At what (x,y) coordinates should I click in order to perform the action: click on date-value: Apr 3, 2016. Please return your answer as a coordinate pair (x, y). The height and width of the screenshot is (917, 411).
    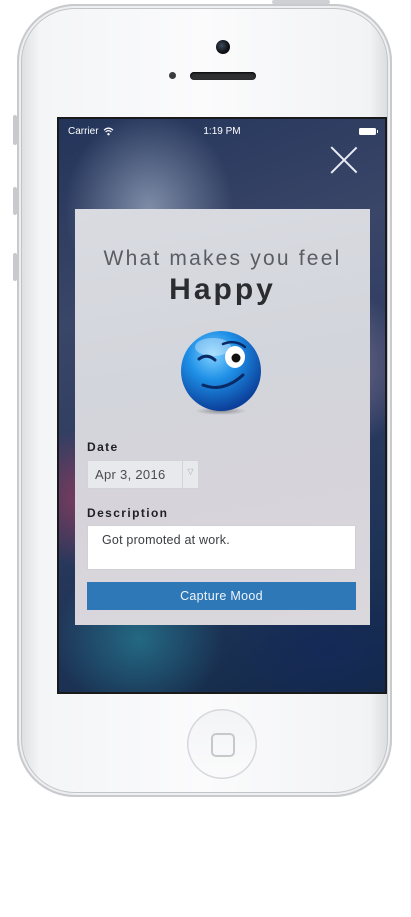
    Looking at the image, I should click on (130, 474).